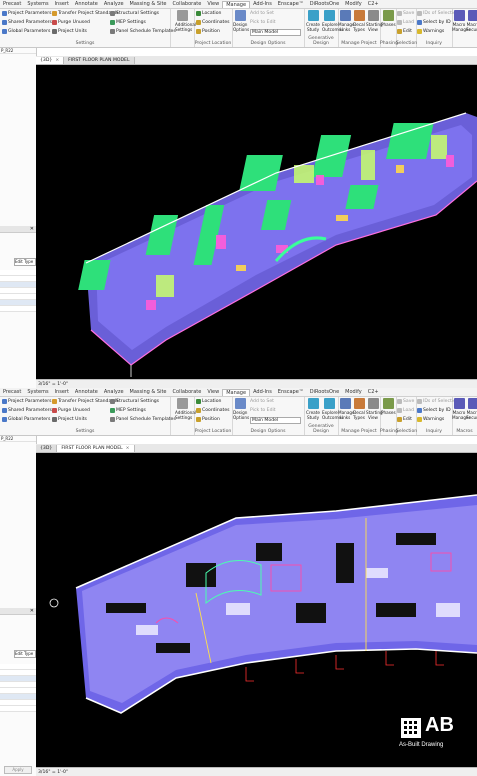 The height and width of the screenshot is (776, 477). Describe the element at coordinates (99, 60) in the screenshot. I see `tab-first-floor-plan: FIRST FLOOR PLAN MODEL` at that location.